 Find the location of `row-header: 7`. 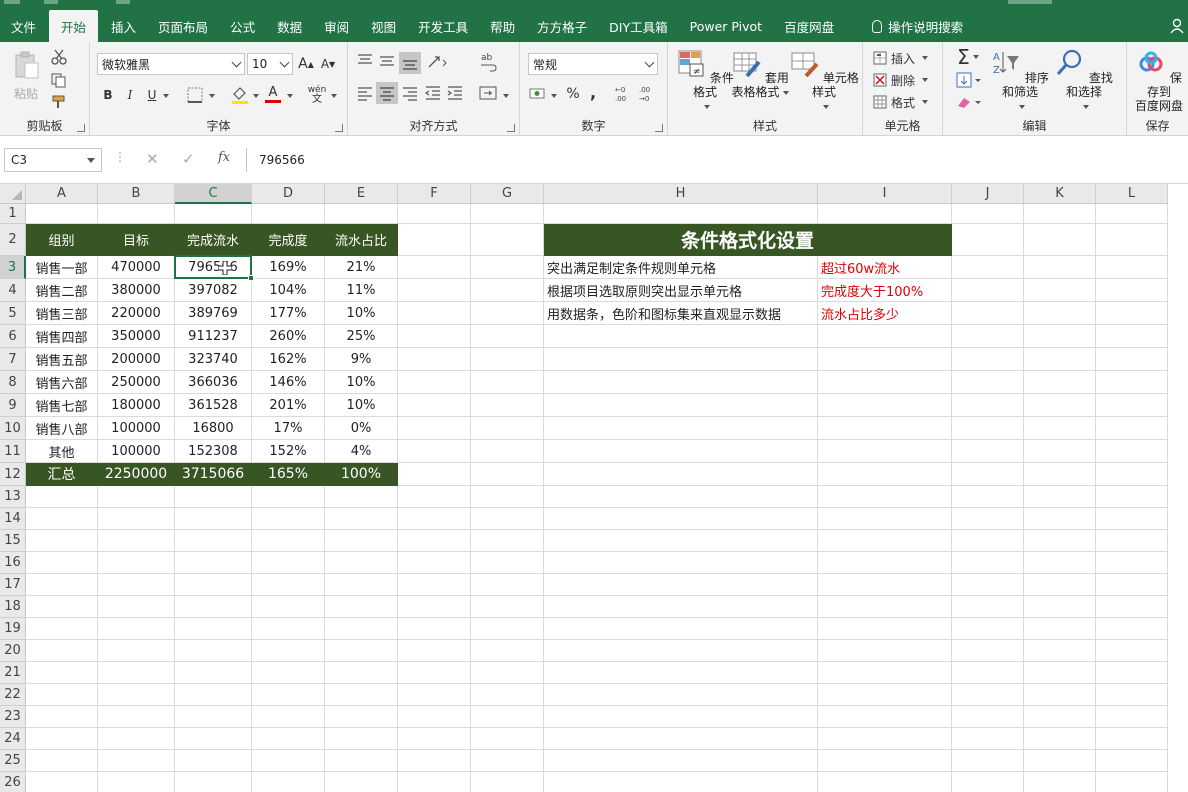

row-header: 7 is located at coordinates (13, 359).